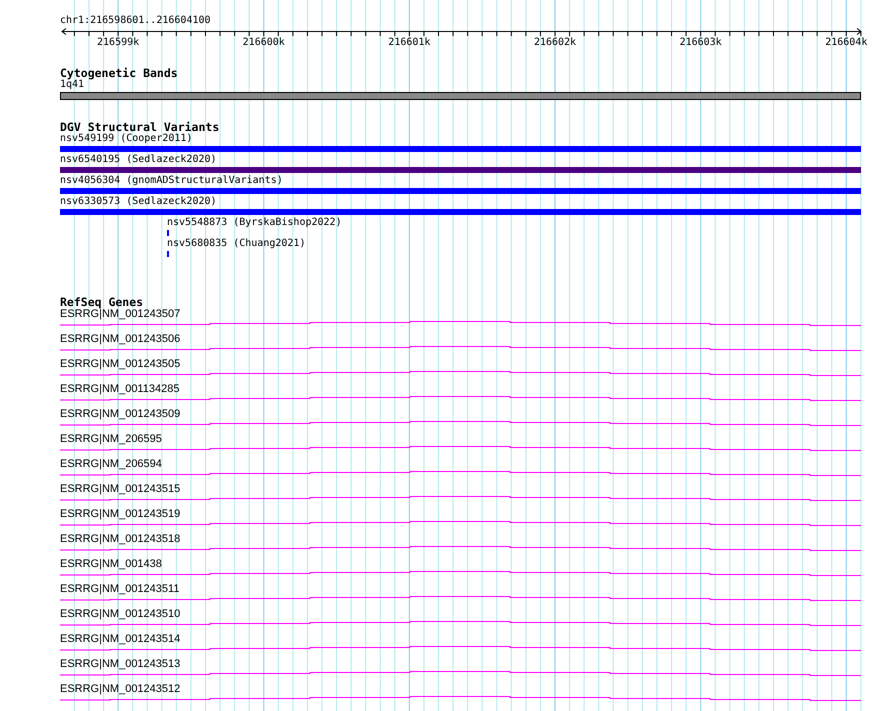 The width and height of the screenshot is (890, 711). Describe the element at coordinates (120, 589) in the screenshot. I see `gene-label: ESRRG|NM_001243511` at that location.